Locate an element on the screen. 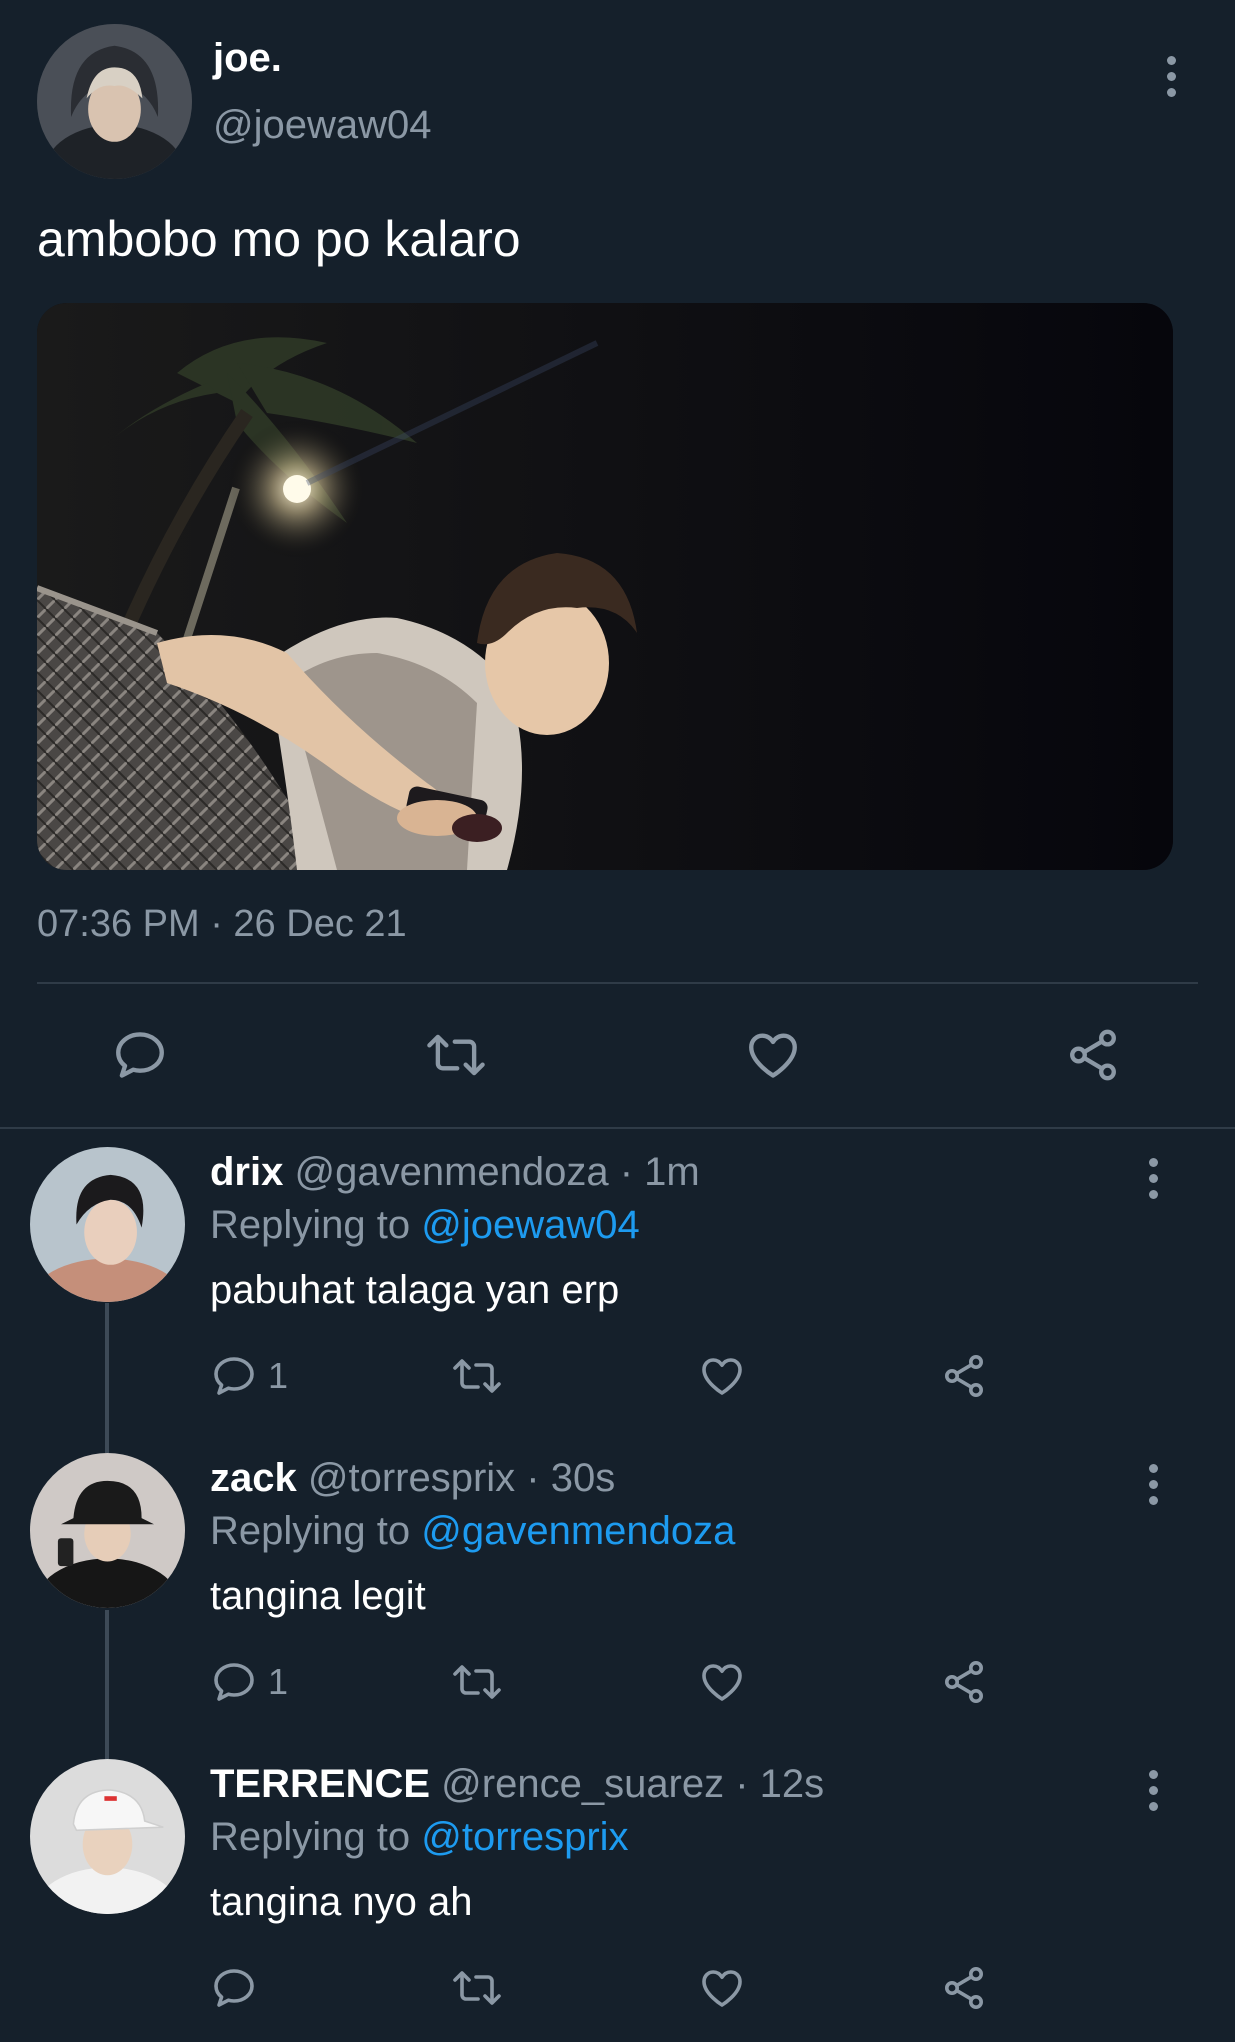  reply-display-name: zack is located at coordinates (253, 1478).